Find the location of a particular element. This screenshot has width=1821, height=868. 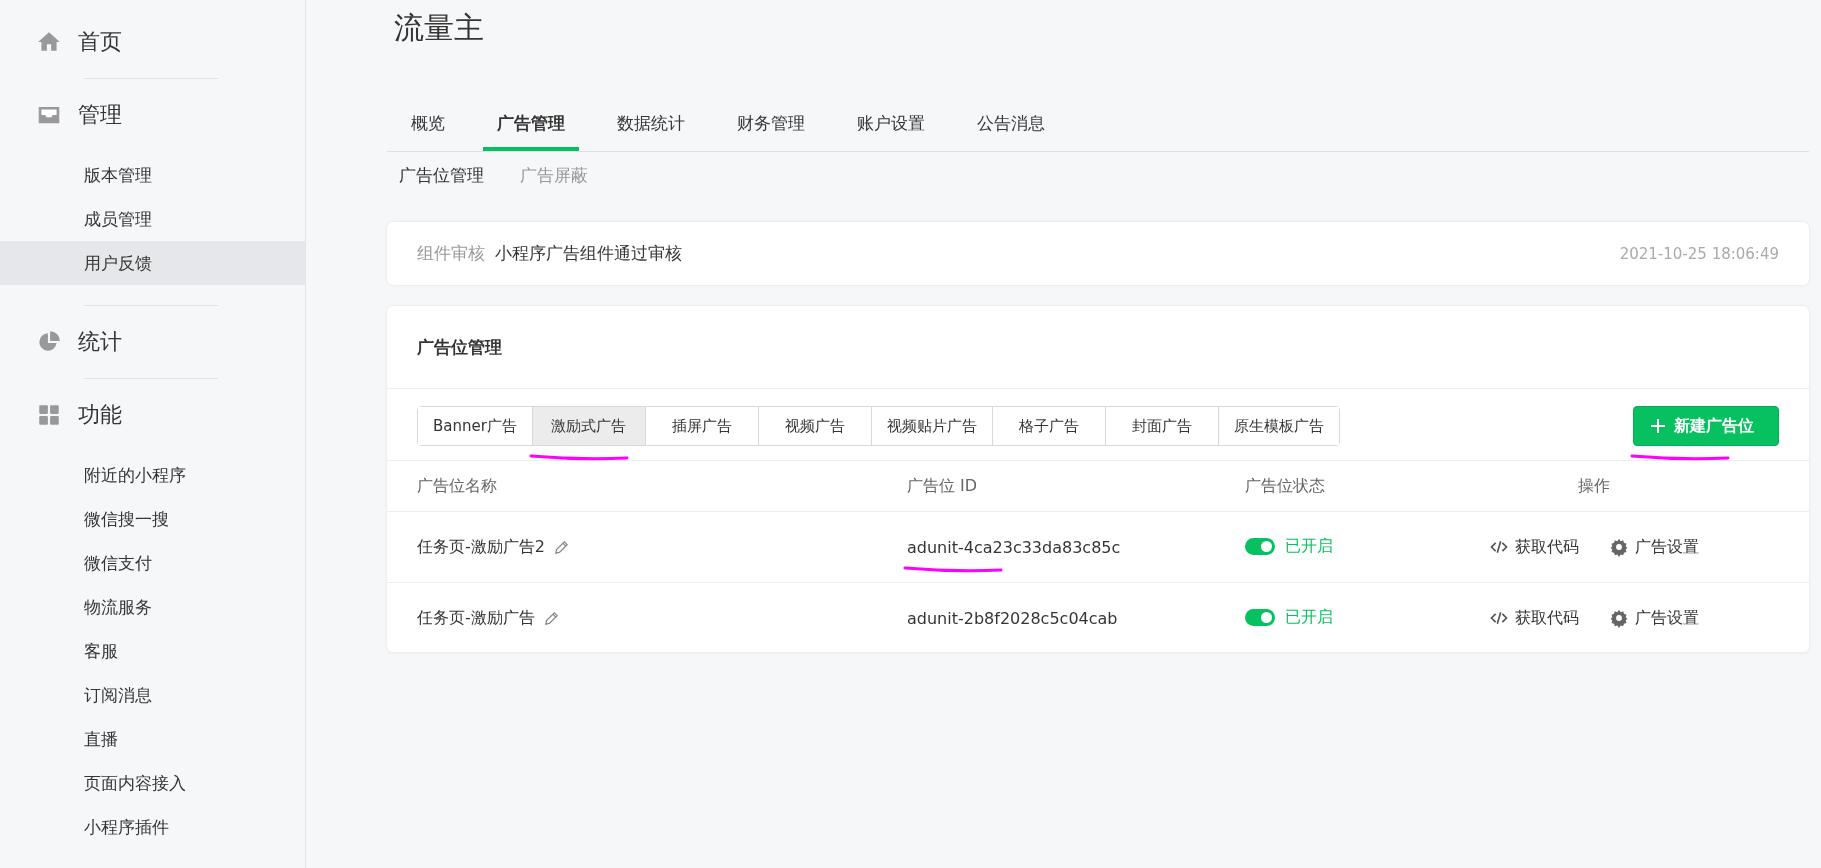

column-header: 广告位 ID is located at coordinates (942, 485).